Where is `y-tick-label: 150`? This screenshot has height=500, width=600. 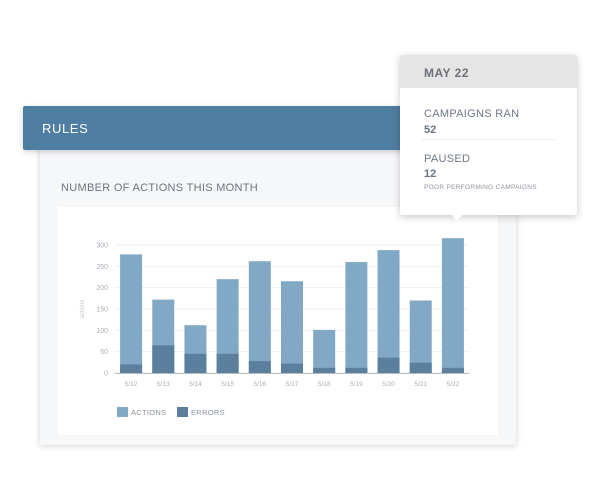 y-tick-label: 150 is located at coordinates (102, 310).